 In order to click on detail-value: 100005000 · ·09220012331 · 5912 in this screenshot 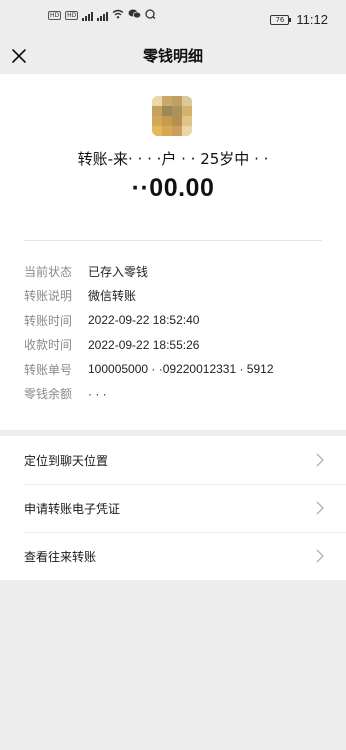, I will do `click(181, 369)`.